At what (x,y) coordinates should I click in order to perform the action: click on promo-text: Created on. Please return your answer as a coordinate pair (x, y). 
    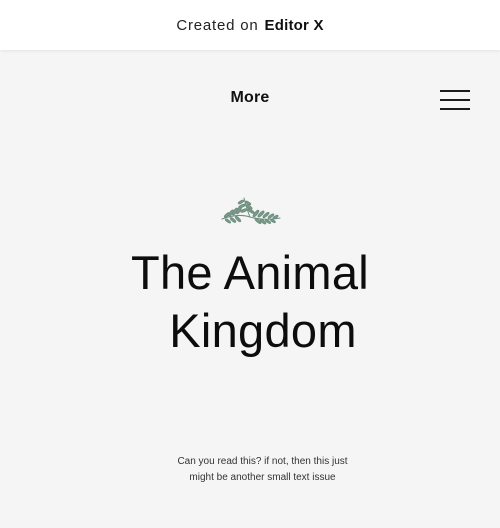
    Looking at the image, I should click on (217, 25).